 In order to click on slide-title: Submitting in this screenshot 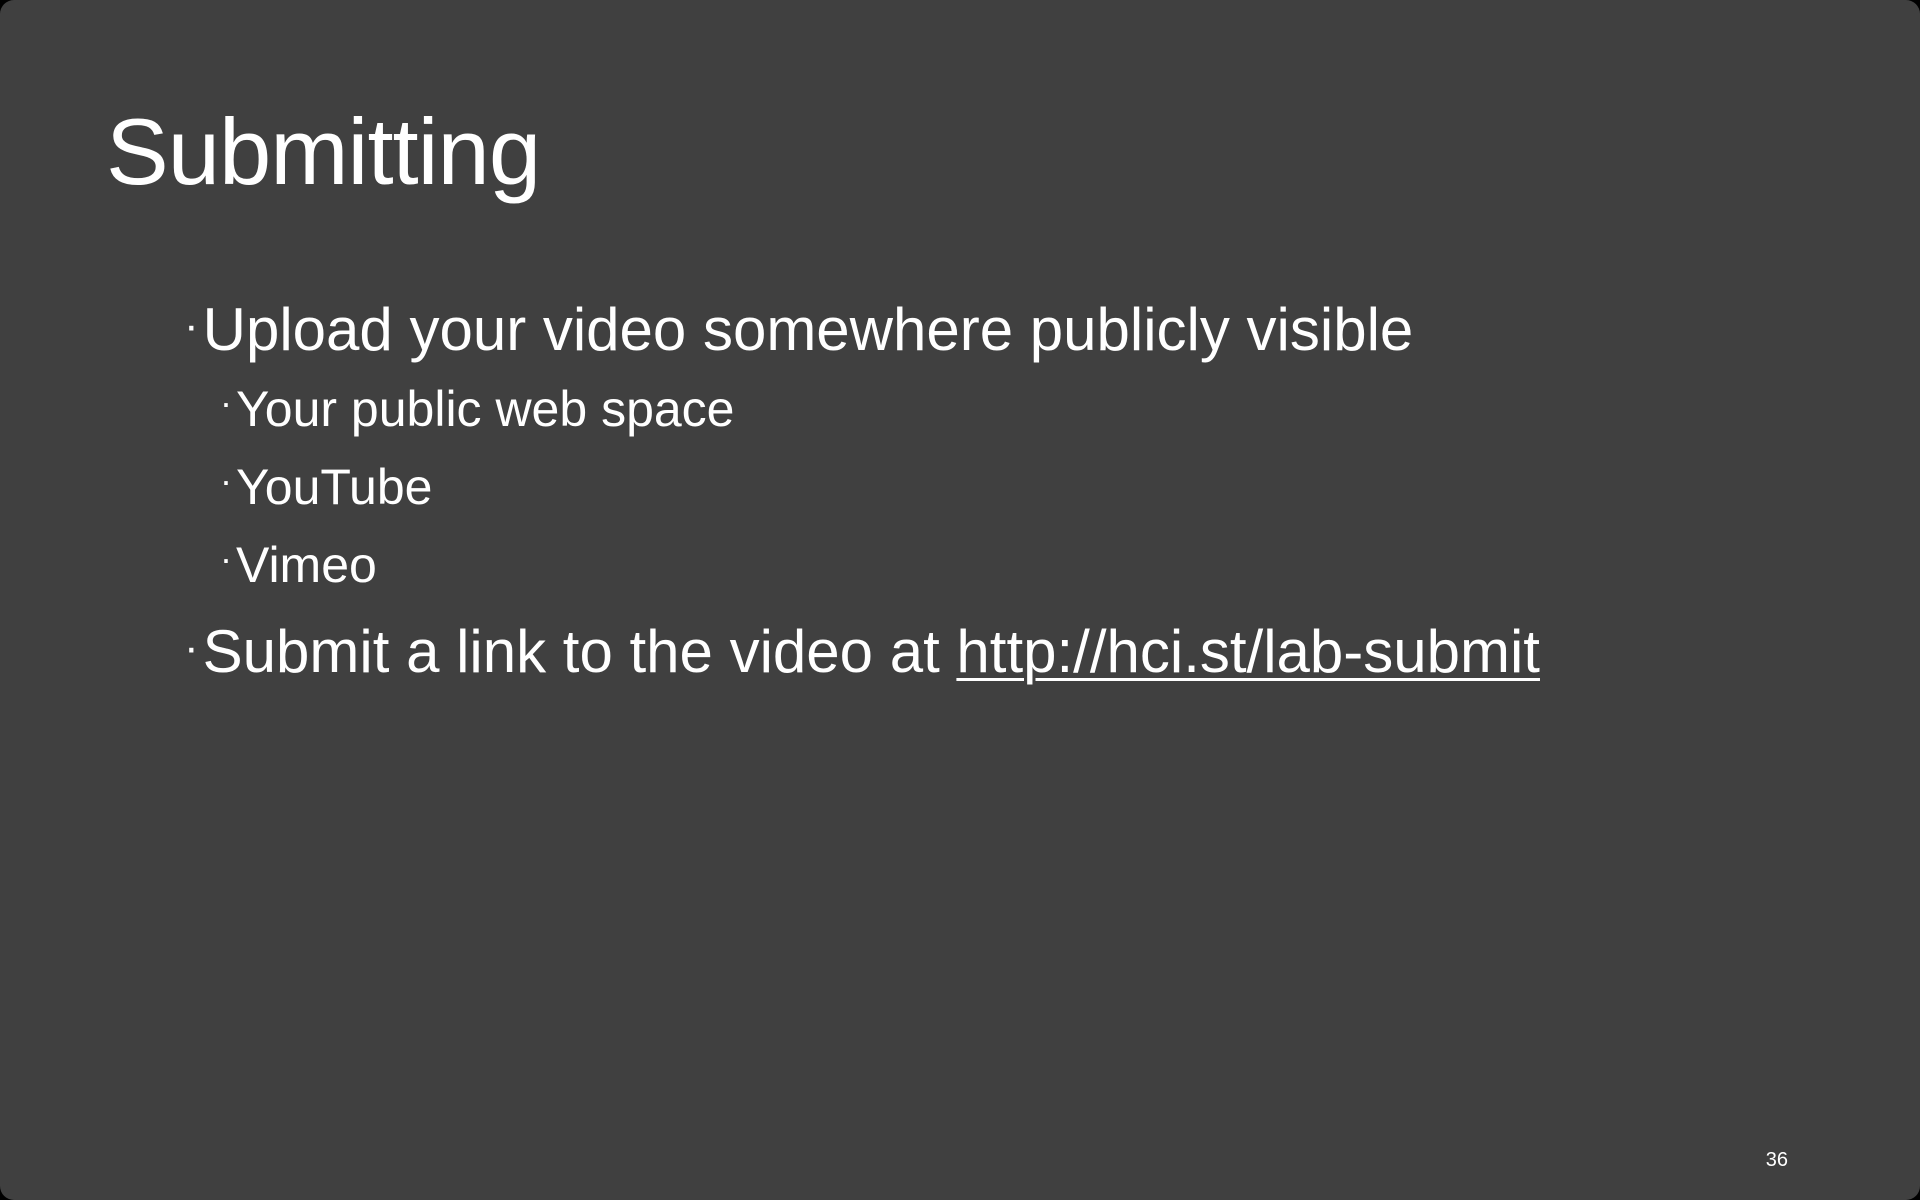, I will do `click(323, 151)`.